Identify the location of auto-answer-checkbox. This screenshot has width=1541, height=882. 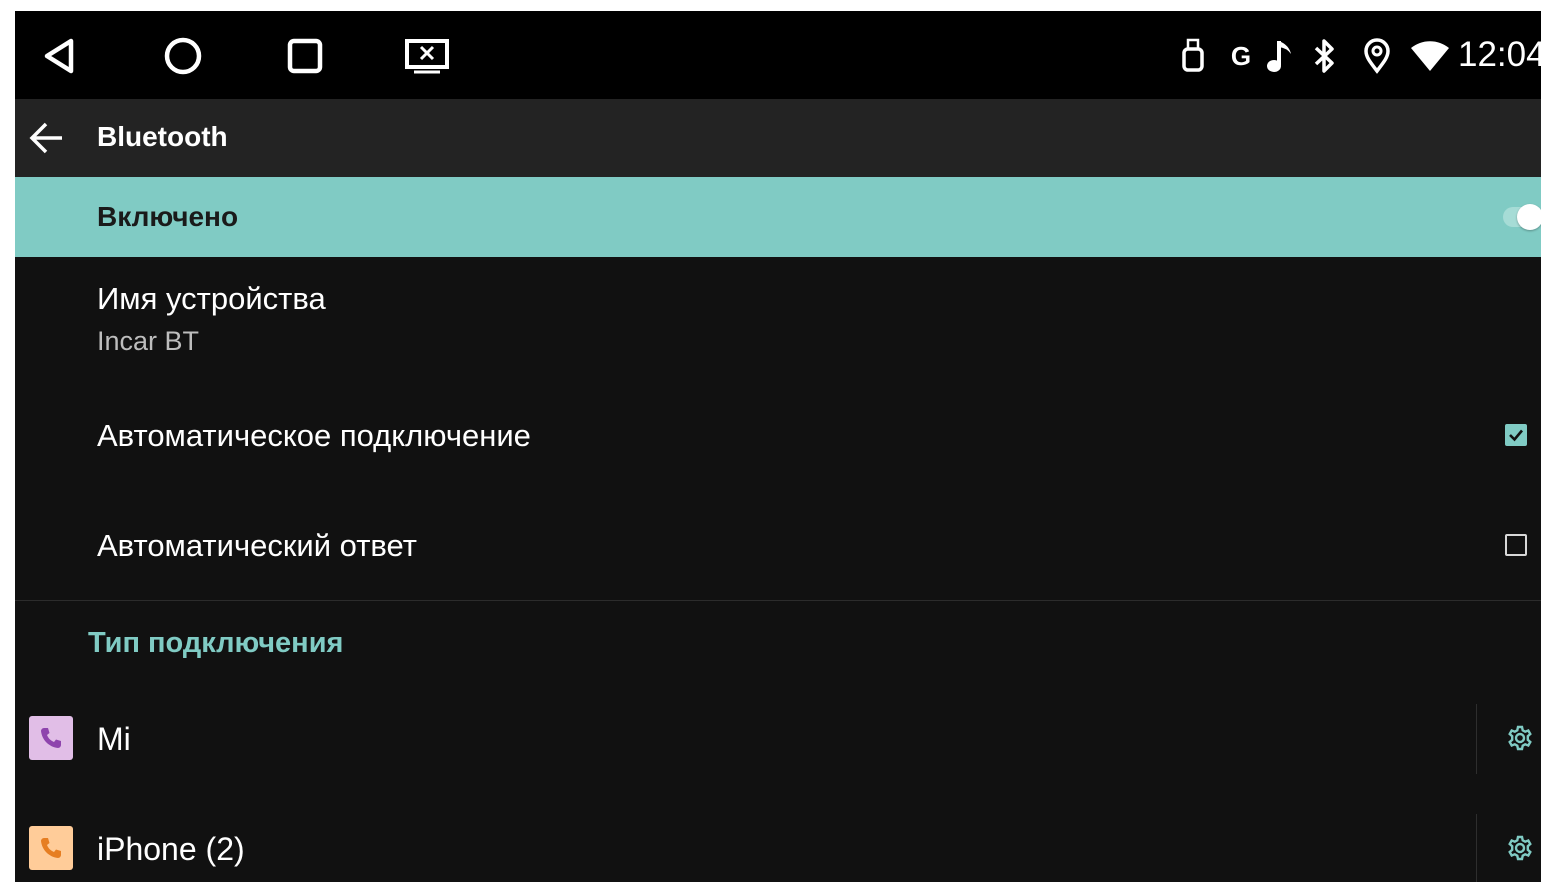
(1516, 545).